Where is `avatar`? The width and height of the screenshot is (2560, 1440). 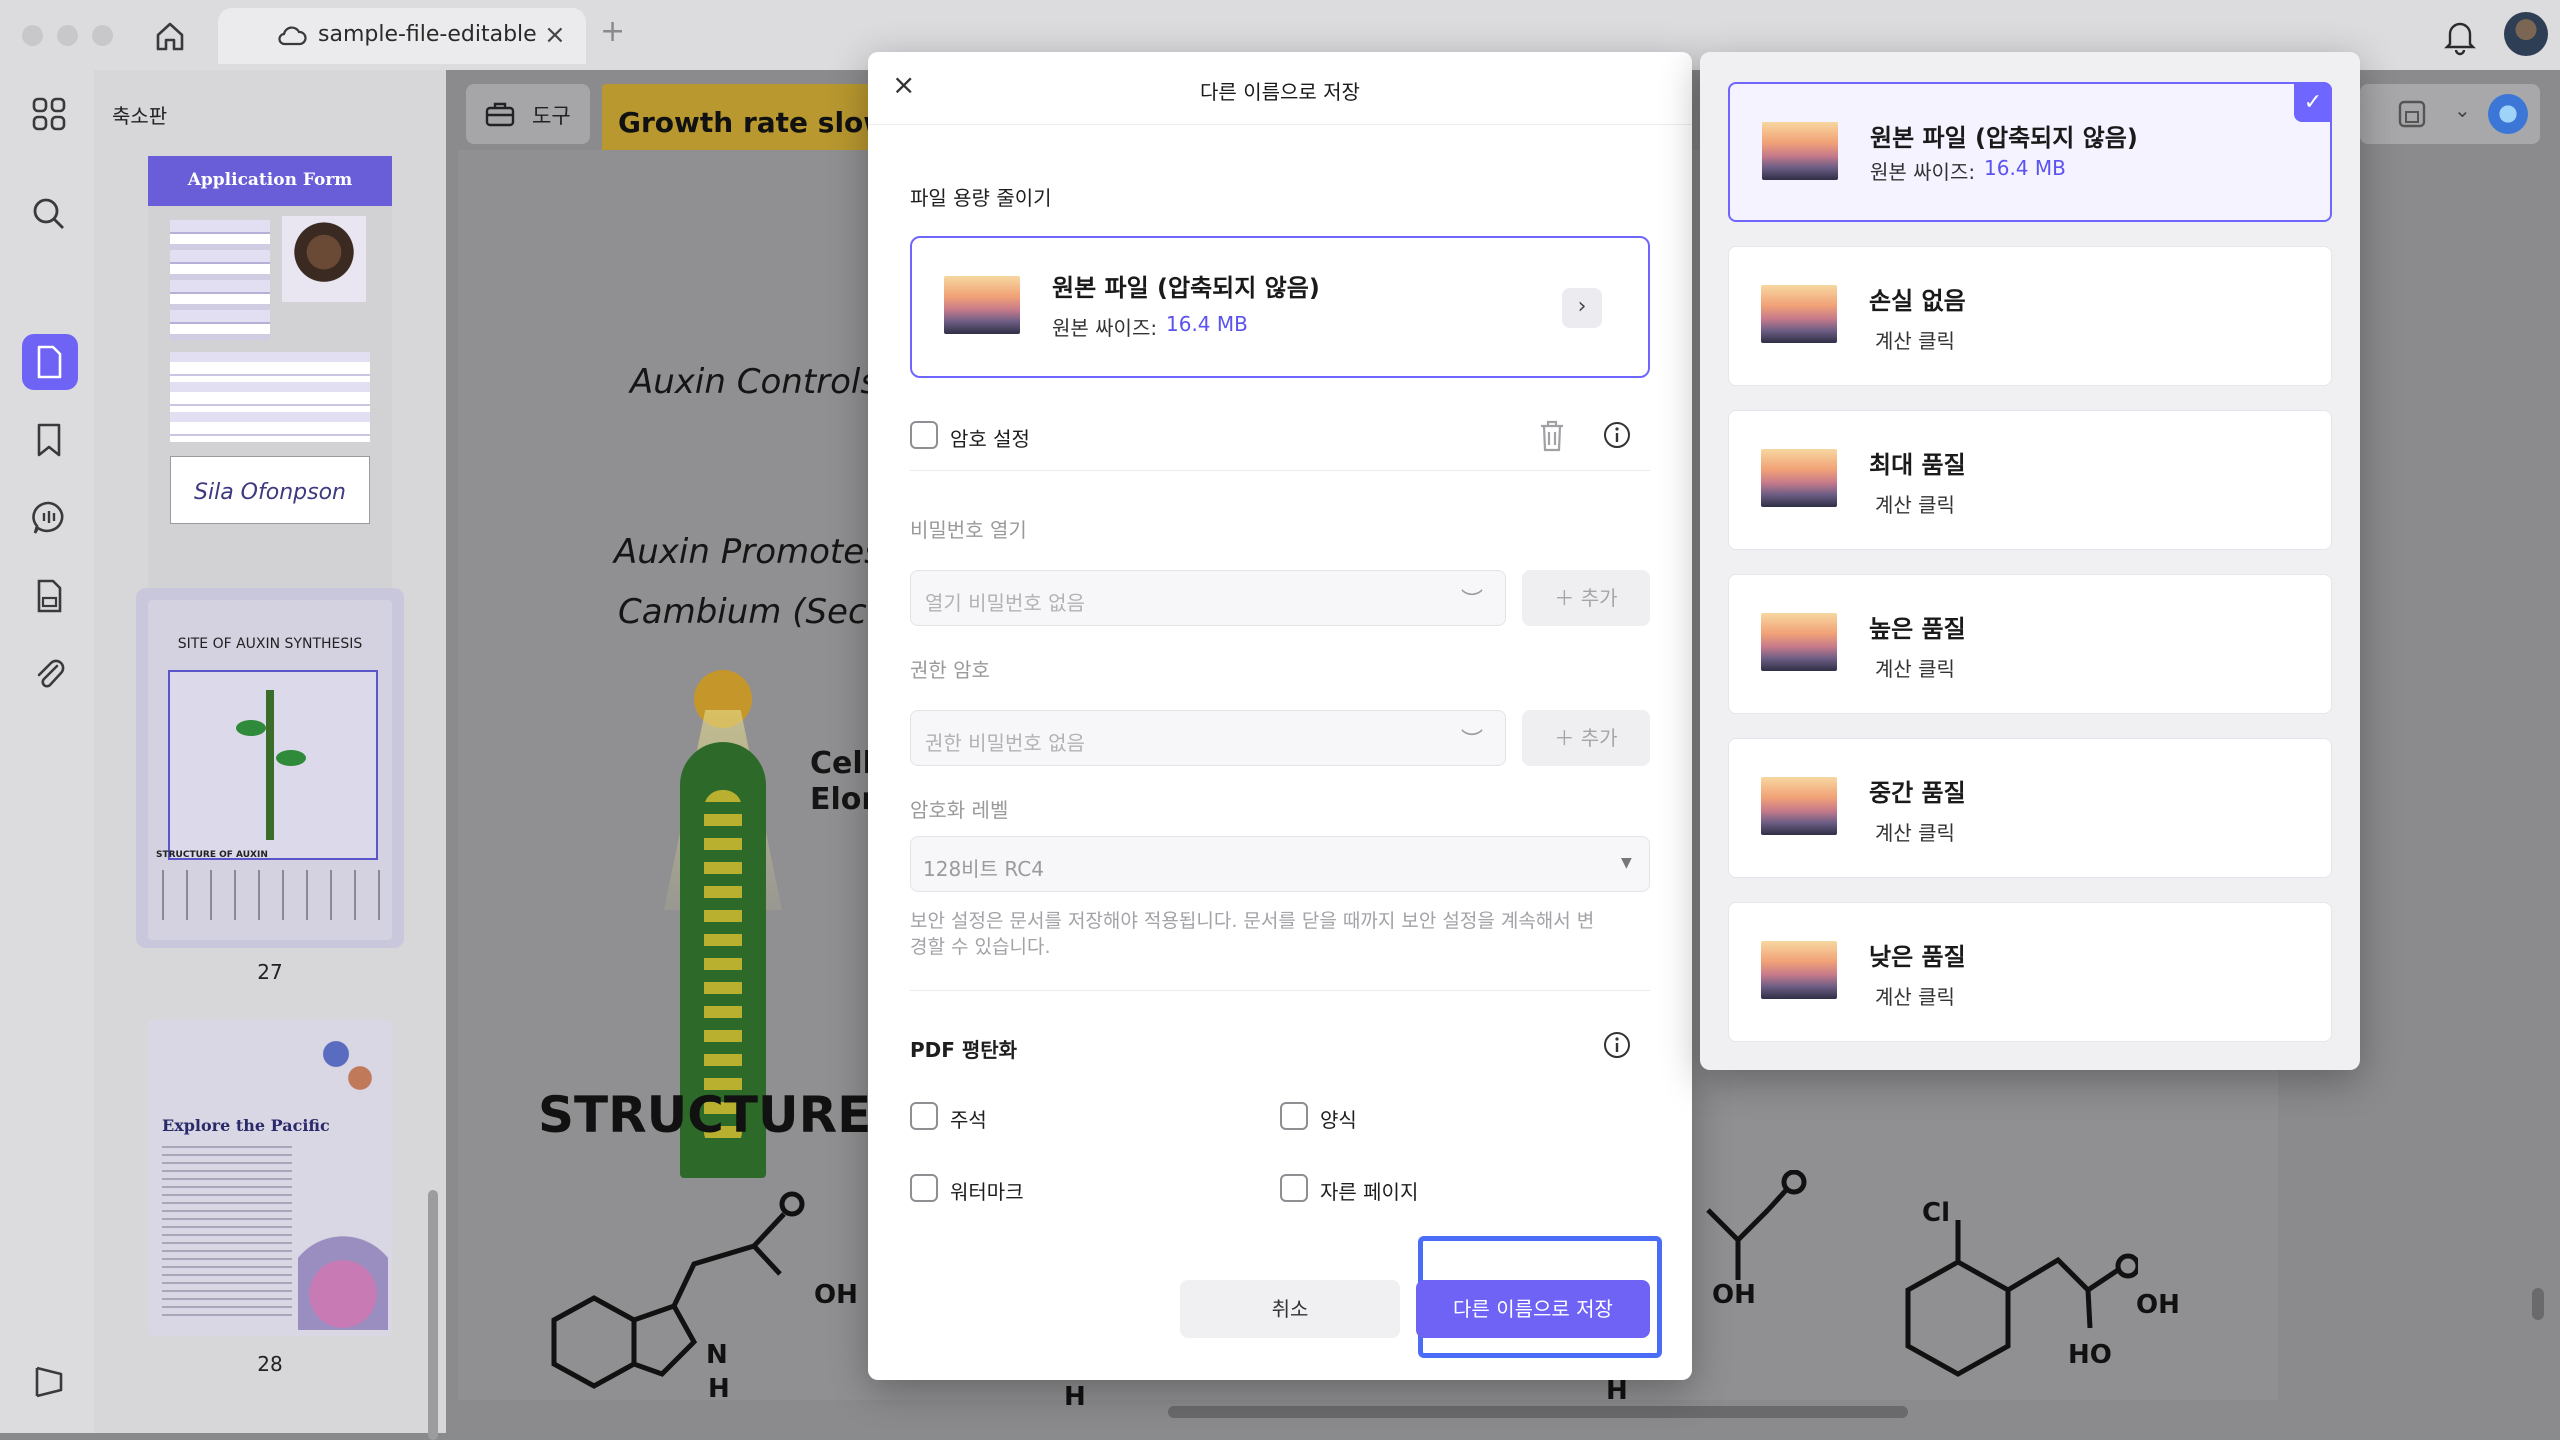 avatar is located at coordinates (2526, 34).